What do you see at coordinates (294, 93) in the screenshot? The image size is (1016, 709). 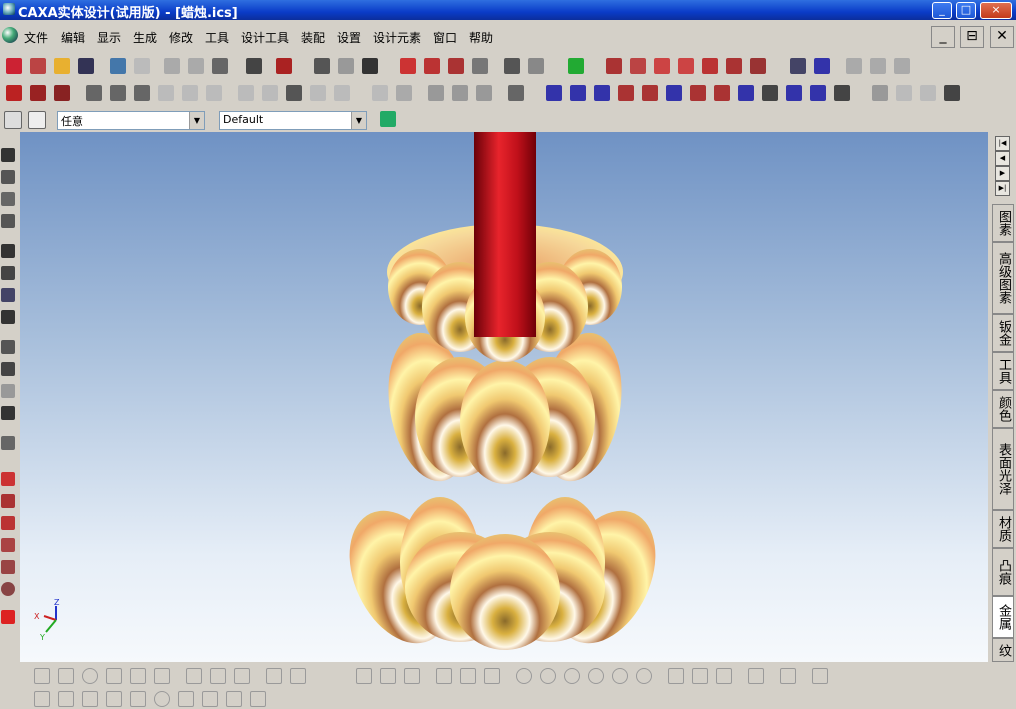 I see `boolean-intersect-icon` at bounding box center [294, 93].